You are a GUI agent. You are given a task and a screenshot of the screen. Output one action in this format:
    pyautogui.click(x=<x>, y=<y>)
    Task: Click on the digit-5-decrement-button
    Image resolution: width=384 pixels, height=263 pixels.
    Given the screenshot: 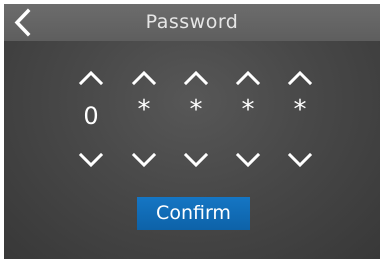 What is the action you would take?
    pyautogui.click(x=300, y=161)
    